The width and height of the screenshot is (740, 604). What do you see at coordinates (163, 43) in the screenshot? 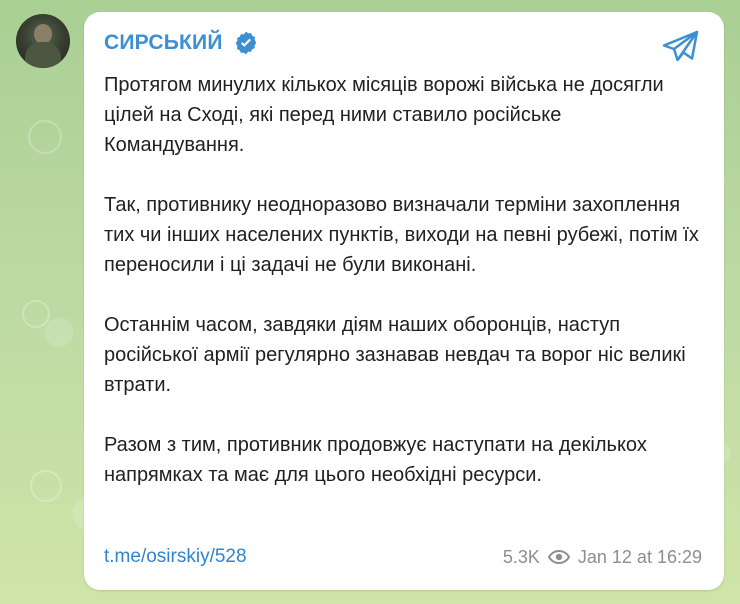
I see `channel-name: СИРСЬКИЙ` at bounding box center [163, 43].